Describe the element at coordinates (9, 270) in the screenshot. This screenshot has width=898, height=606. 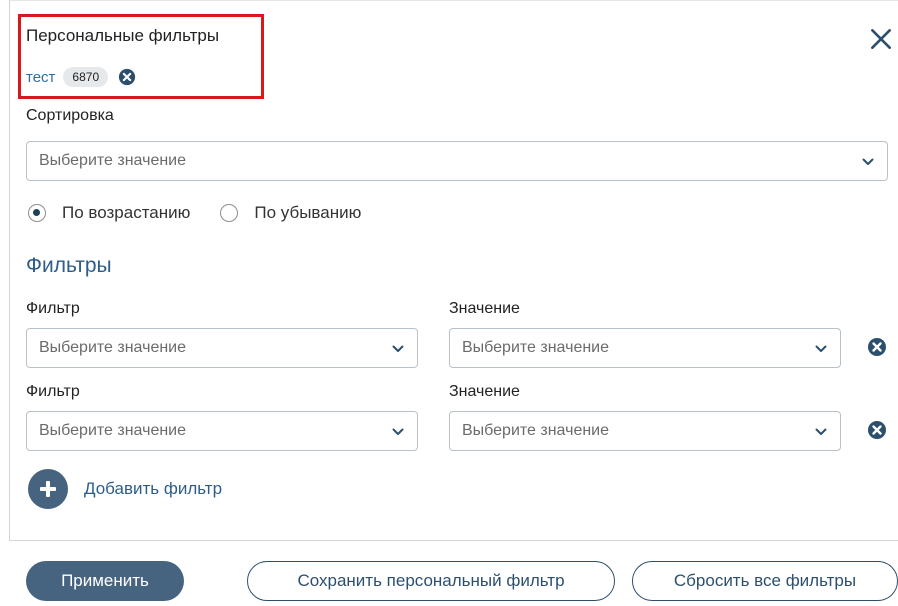
I see `panel-left-border` at that location.